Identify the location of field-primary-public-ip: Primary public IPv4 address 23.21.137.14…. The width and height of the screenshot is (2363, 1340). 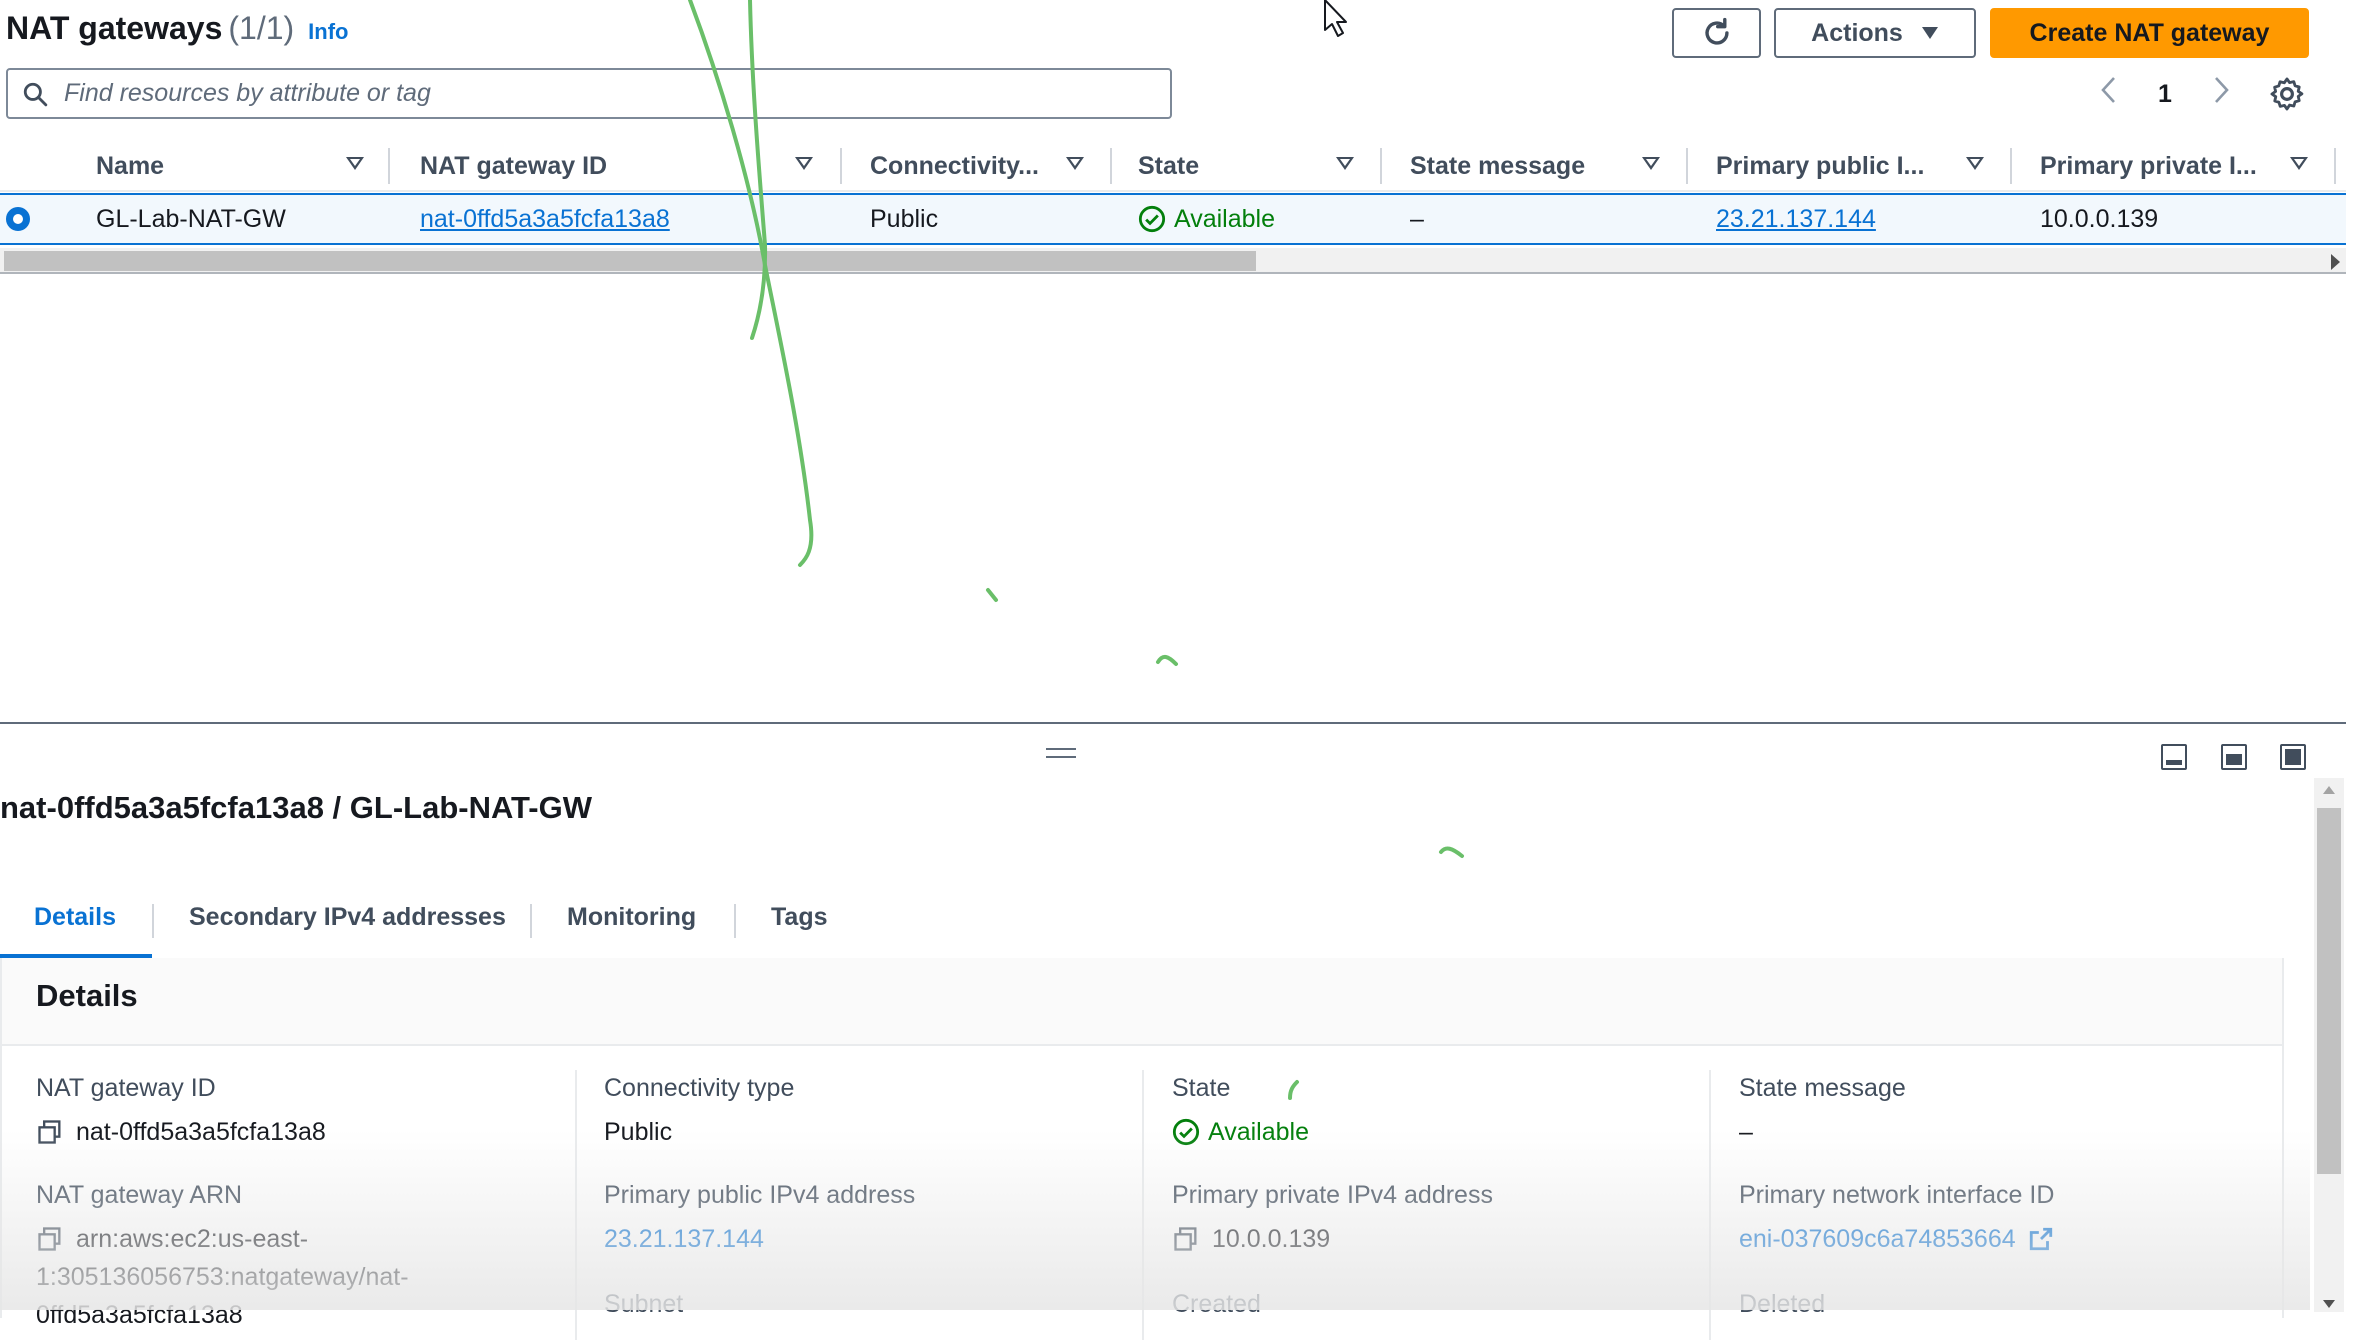
(759, 1219).